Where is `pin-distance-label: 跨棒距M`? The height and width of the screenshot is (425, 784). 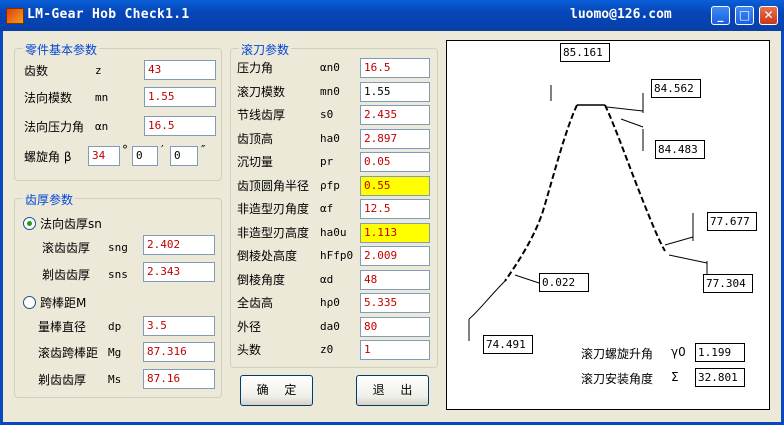 pin-distance-label: 跨棒距M is located at coordinates (63, 302).